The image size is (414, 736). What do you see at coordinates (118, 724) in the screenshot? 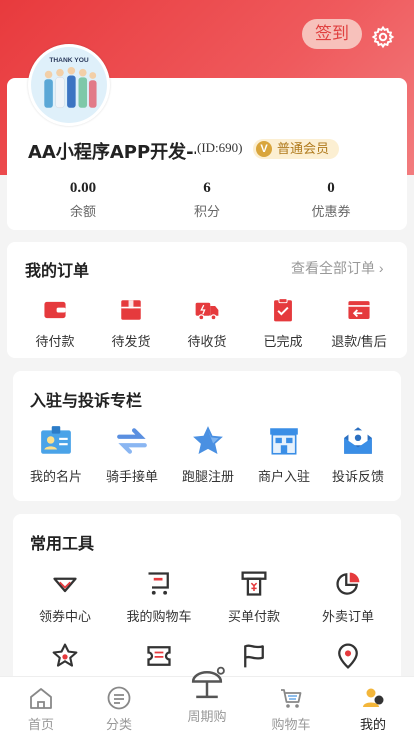
I see `tab-label: 分类` at bounding box center [118, 724].